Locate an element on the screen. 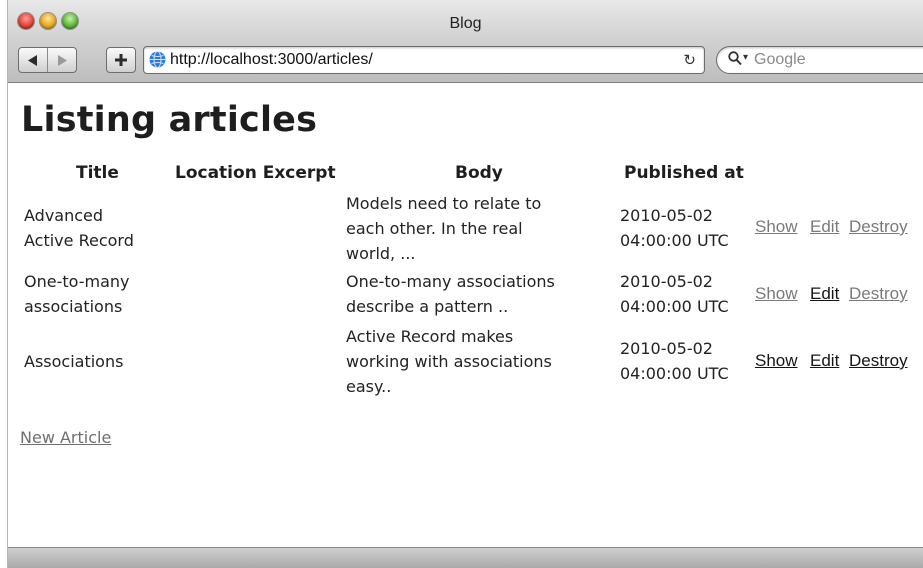  forward-arrow-icon is located at coordinates (62, 60).